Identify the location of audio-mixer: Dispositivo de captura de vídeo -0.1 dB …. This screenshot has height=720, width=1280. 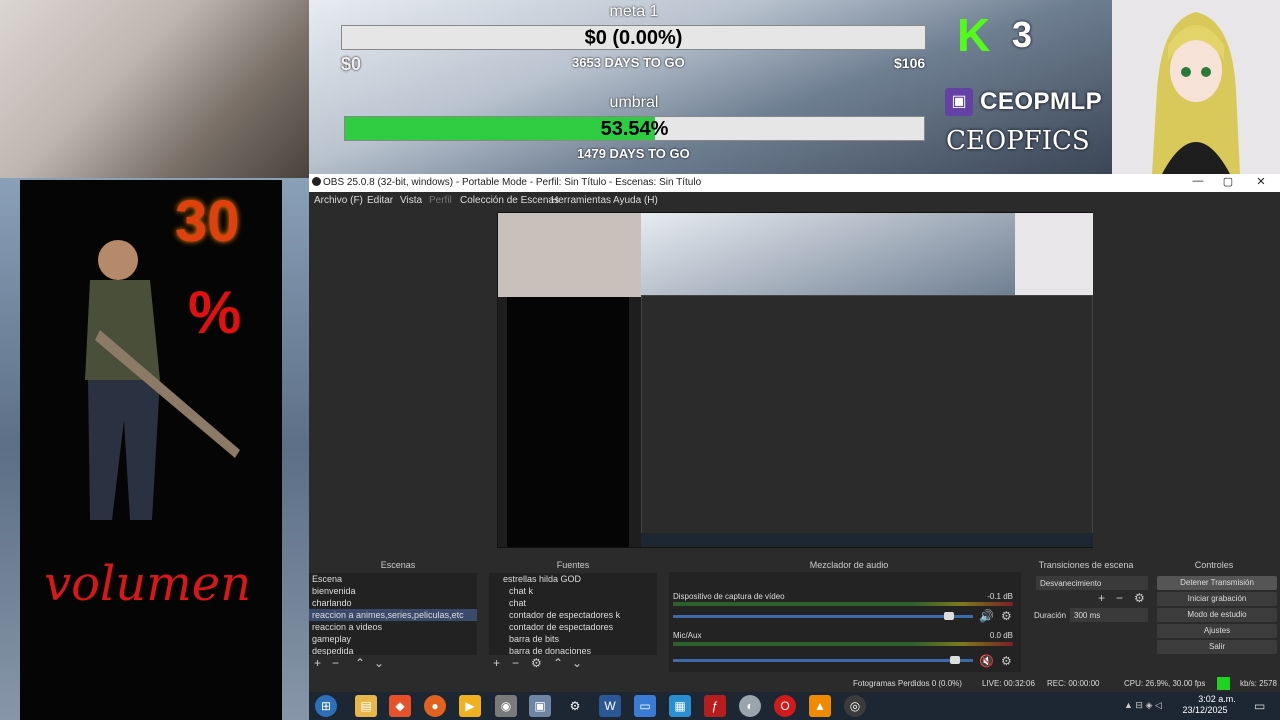
(845, 622).